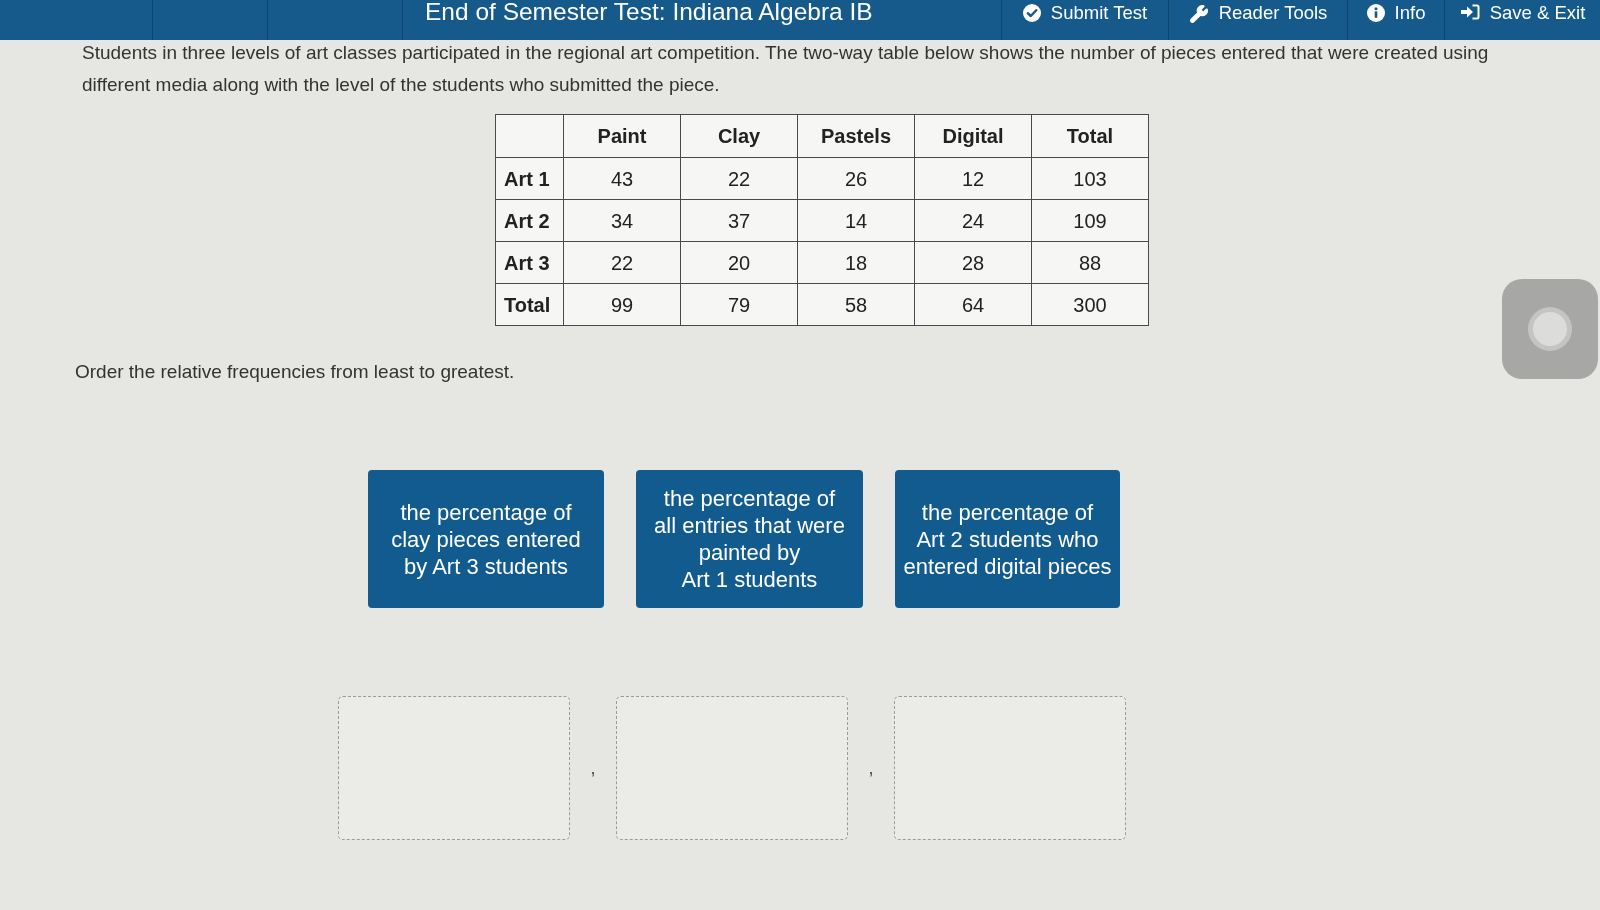  What do you see at coordinates (739, 304) in the screenshot?
I see `table-cell: 79` at bounding box center [739, 304].